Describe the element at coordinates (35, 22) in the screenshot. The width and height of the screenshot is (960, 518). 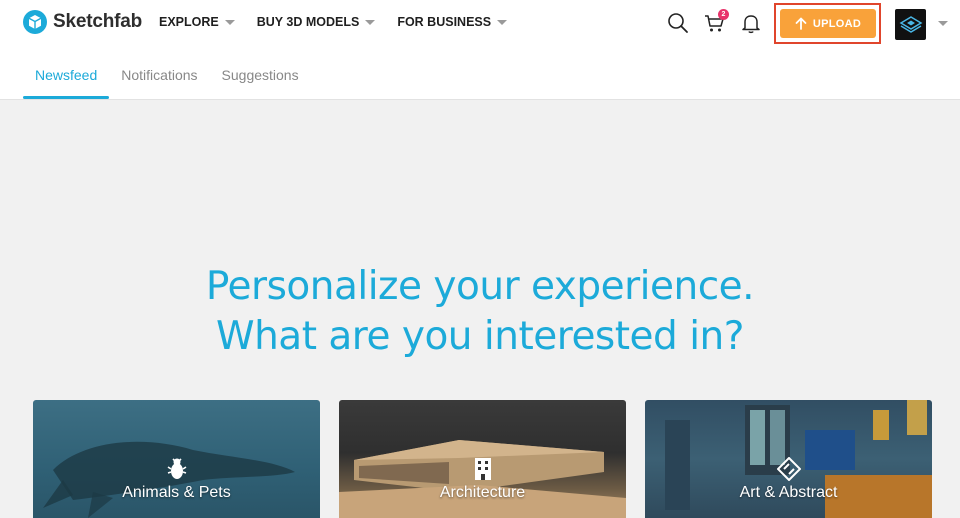
I see `sketchfab-logo-icon` at that location.